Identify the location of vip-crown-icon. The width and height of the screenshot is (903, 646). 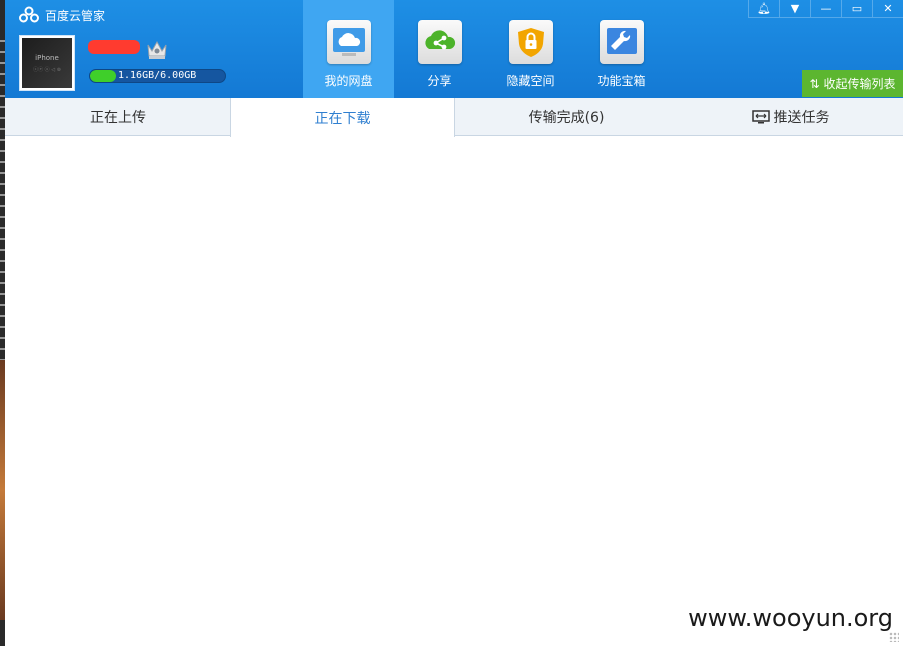
(157, 49).